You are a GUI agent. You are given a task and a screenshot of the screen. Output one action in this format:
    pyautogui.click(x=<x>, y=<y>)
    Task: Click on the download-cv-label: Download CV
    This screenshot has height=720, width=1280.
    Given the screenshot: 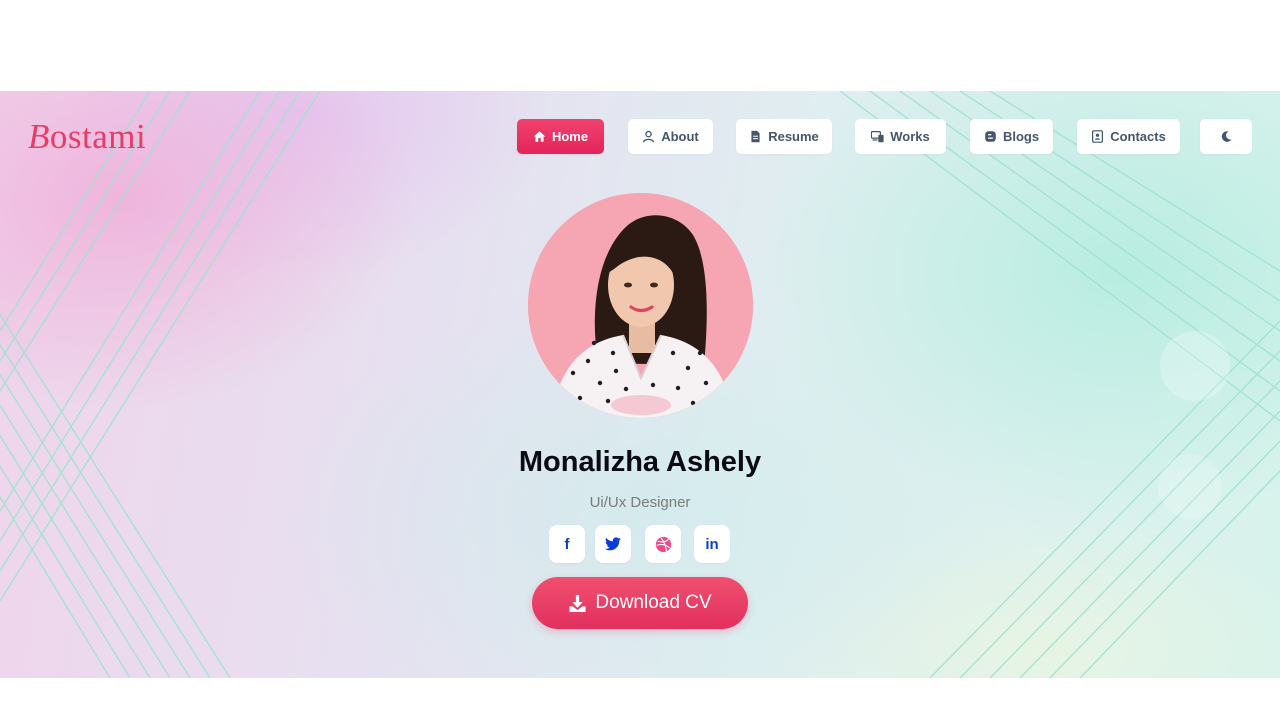 What is the action you would take?
    pyautogui.click(x=653, y=602)
    